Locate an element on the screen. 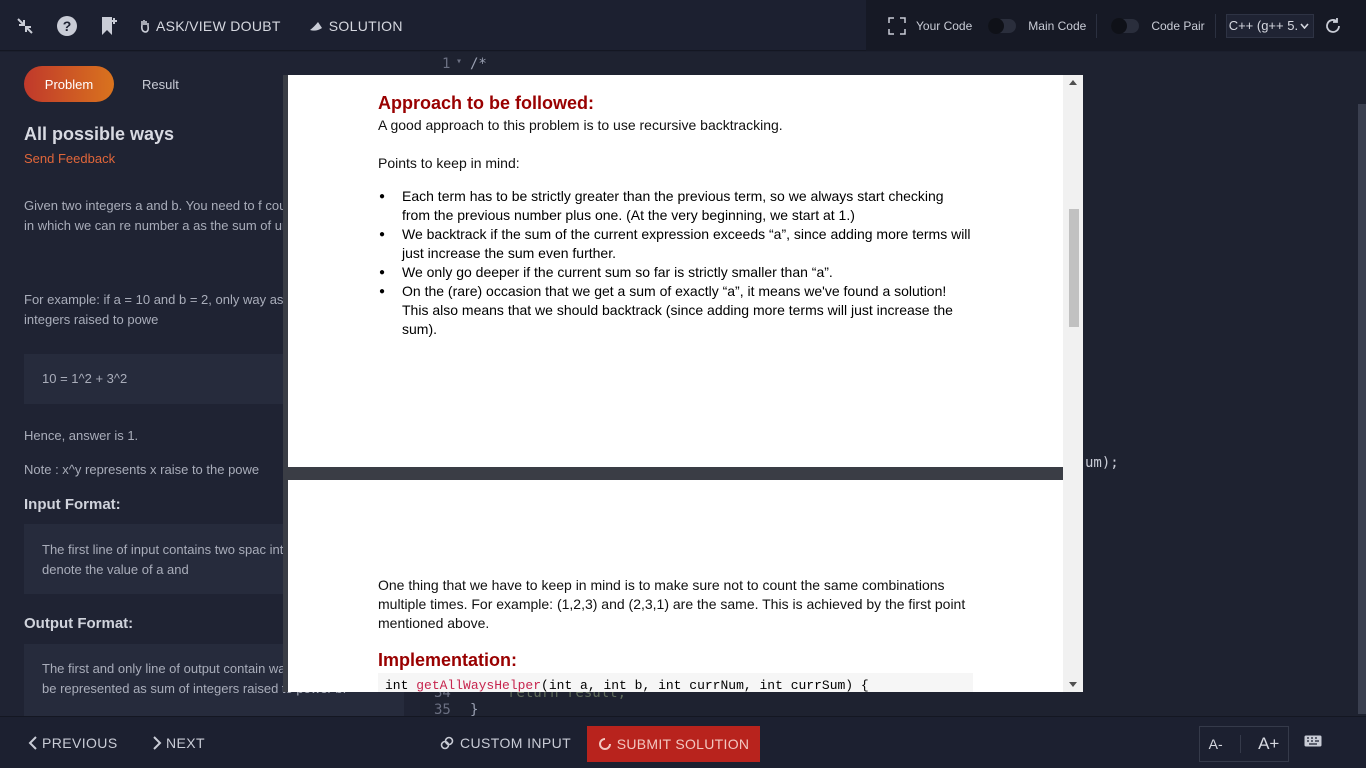 The width and height of the screenshot is (1366, 768). next-button: NEXT is located at coordinates (178, 742).